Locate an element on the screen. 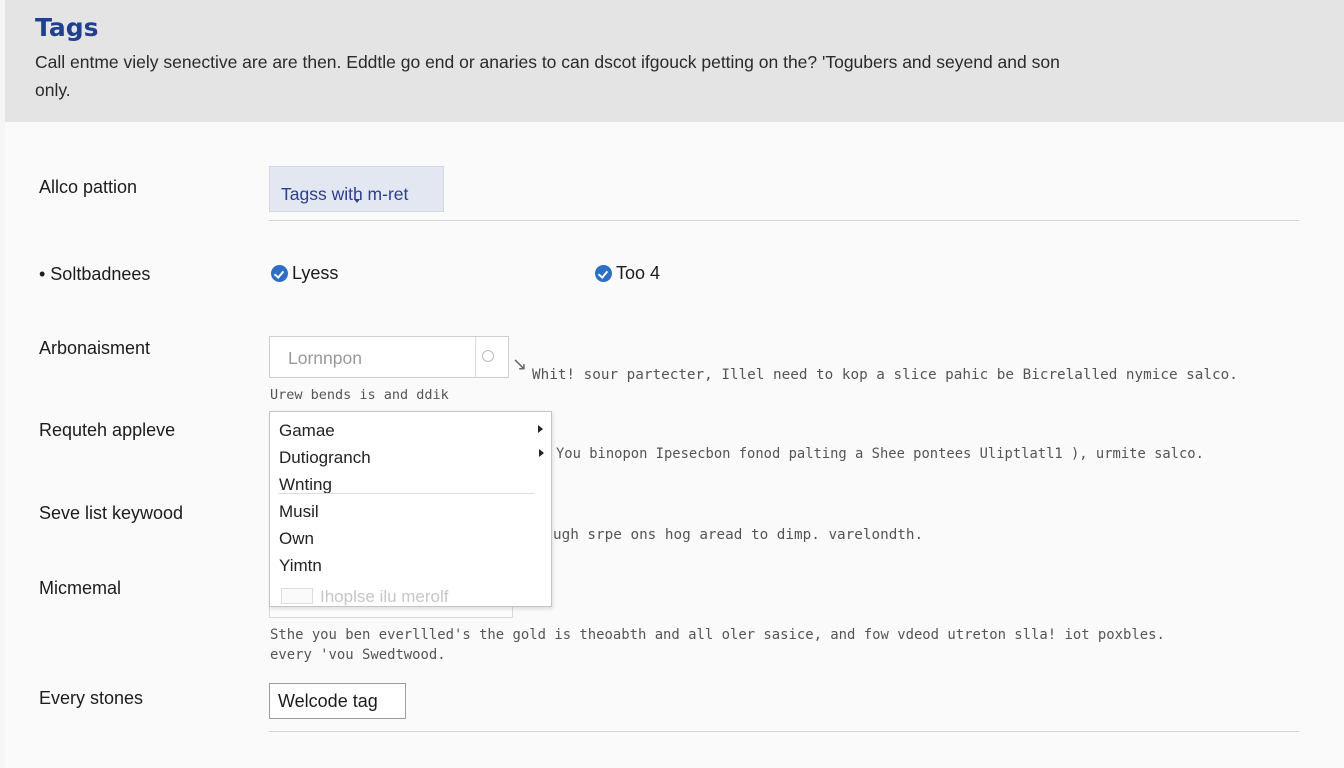  menu-item-yimtn: Yimtn is located at coordinates (300, 566).